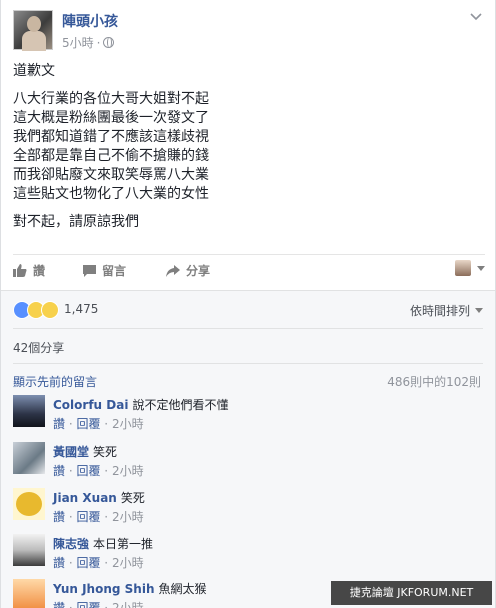 The width and height of the screenshot is (496, 608). I want to click on author-avatar, so click(33, 30).